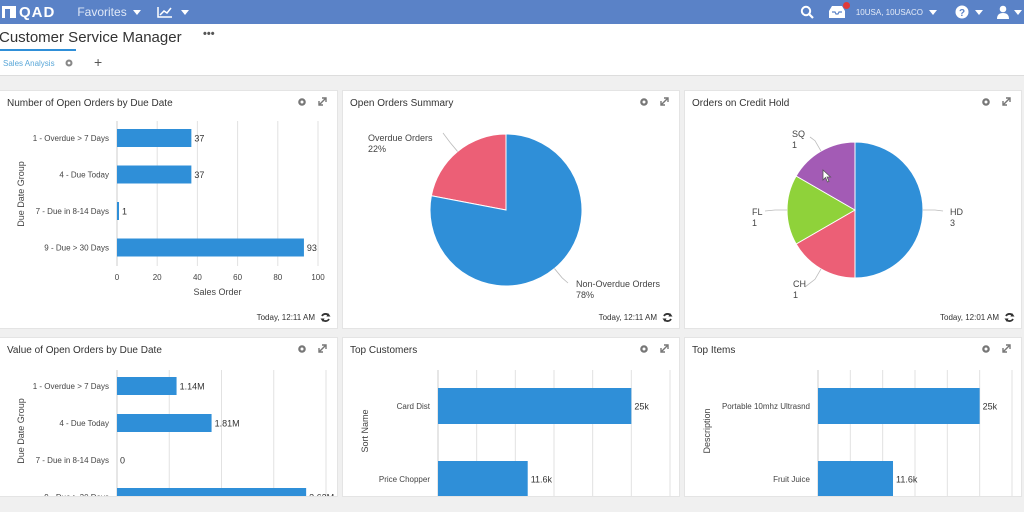 Image resolution: width=1024 pixels, height=512 pixels. Describe the element at coordinates (9, 12) in the screenshot. I see `qad-logo-icon` at that location.